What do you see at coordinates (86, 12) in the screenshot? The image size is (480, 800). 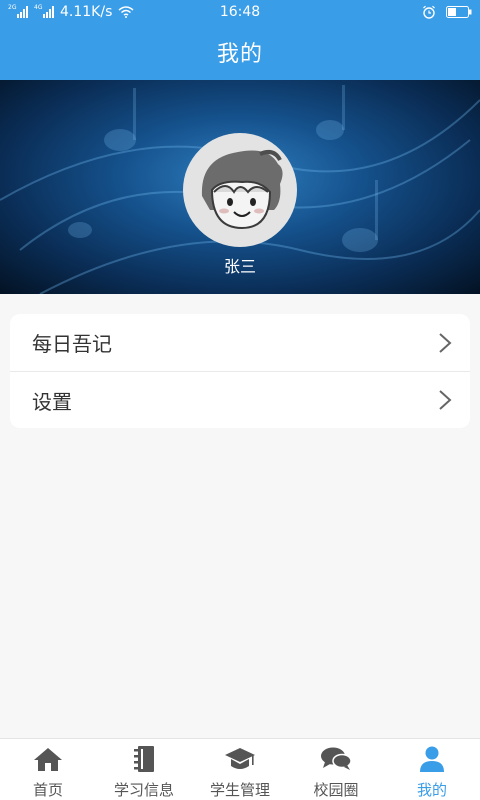 I see `net-speed: 4.11K/s` at bounding box center [86, 12].